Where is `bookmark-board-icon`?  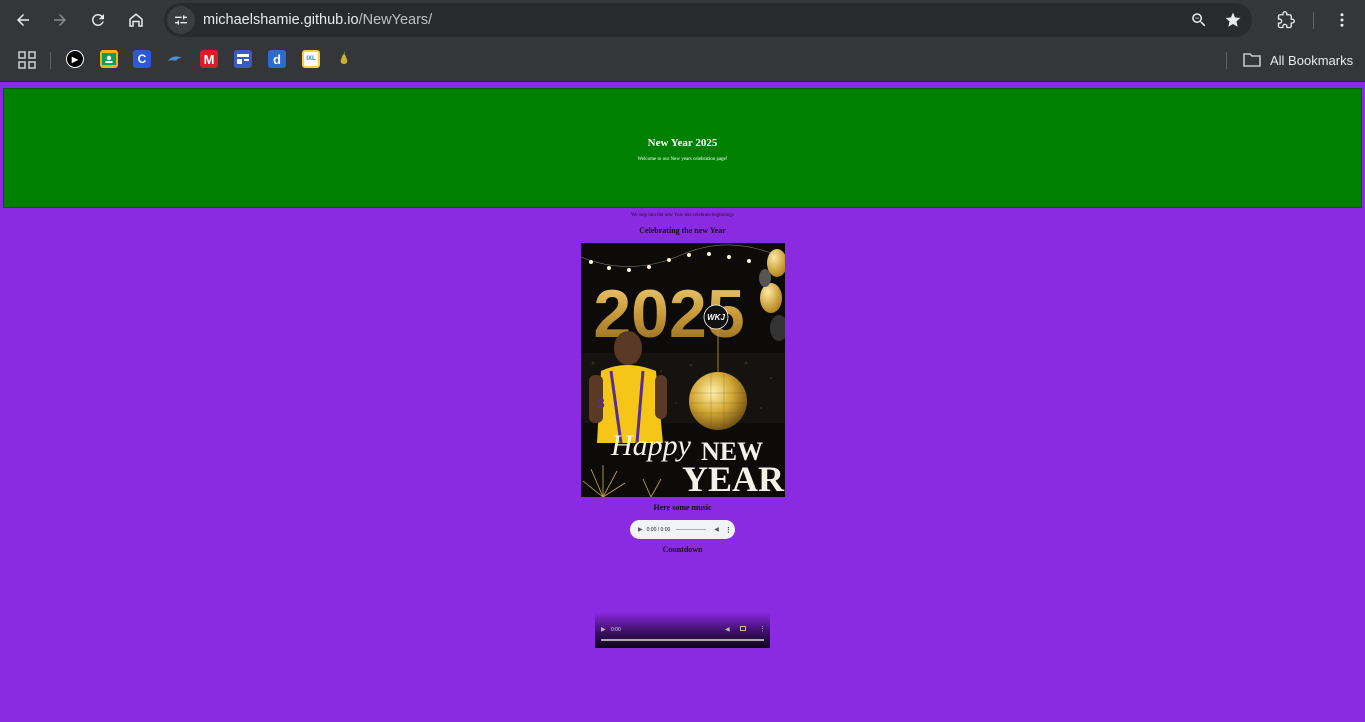 bookmark-board-icon is located at coordinates (243, 59).